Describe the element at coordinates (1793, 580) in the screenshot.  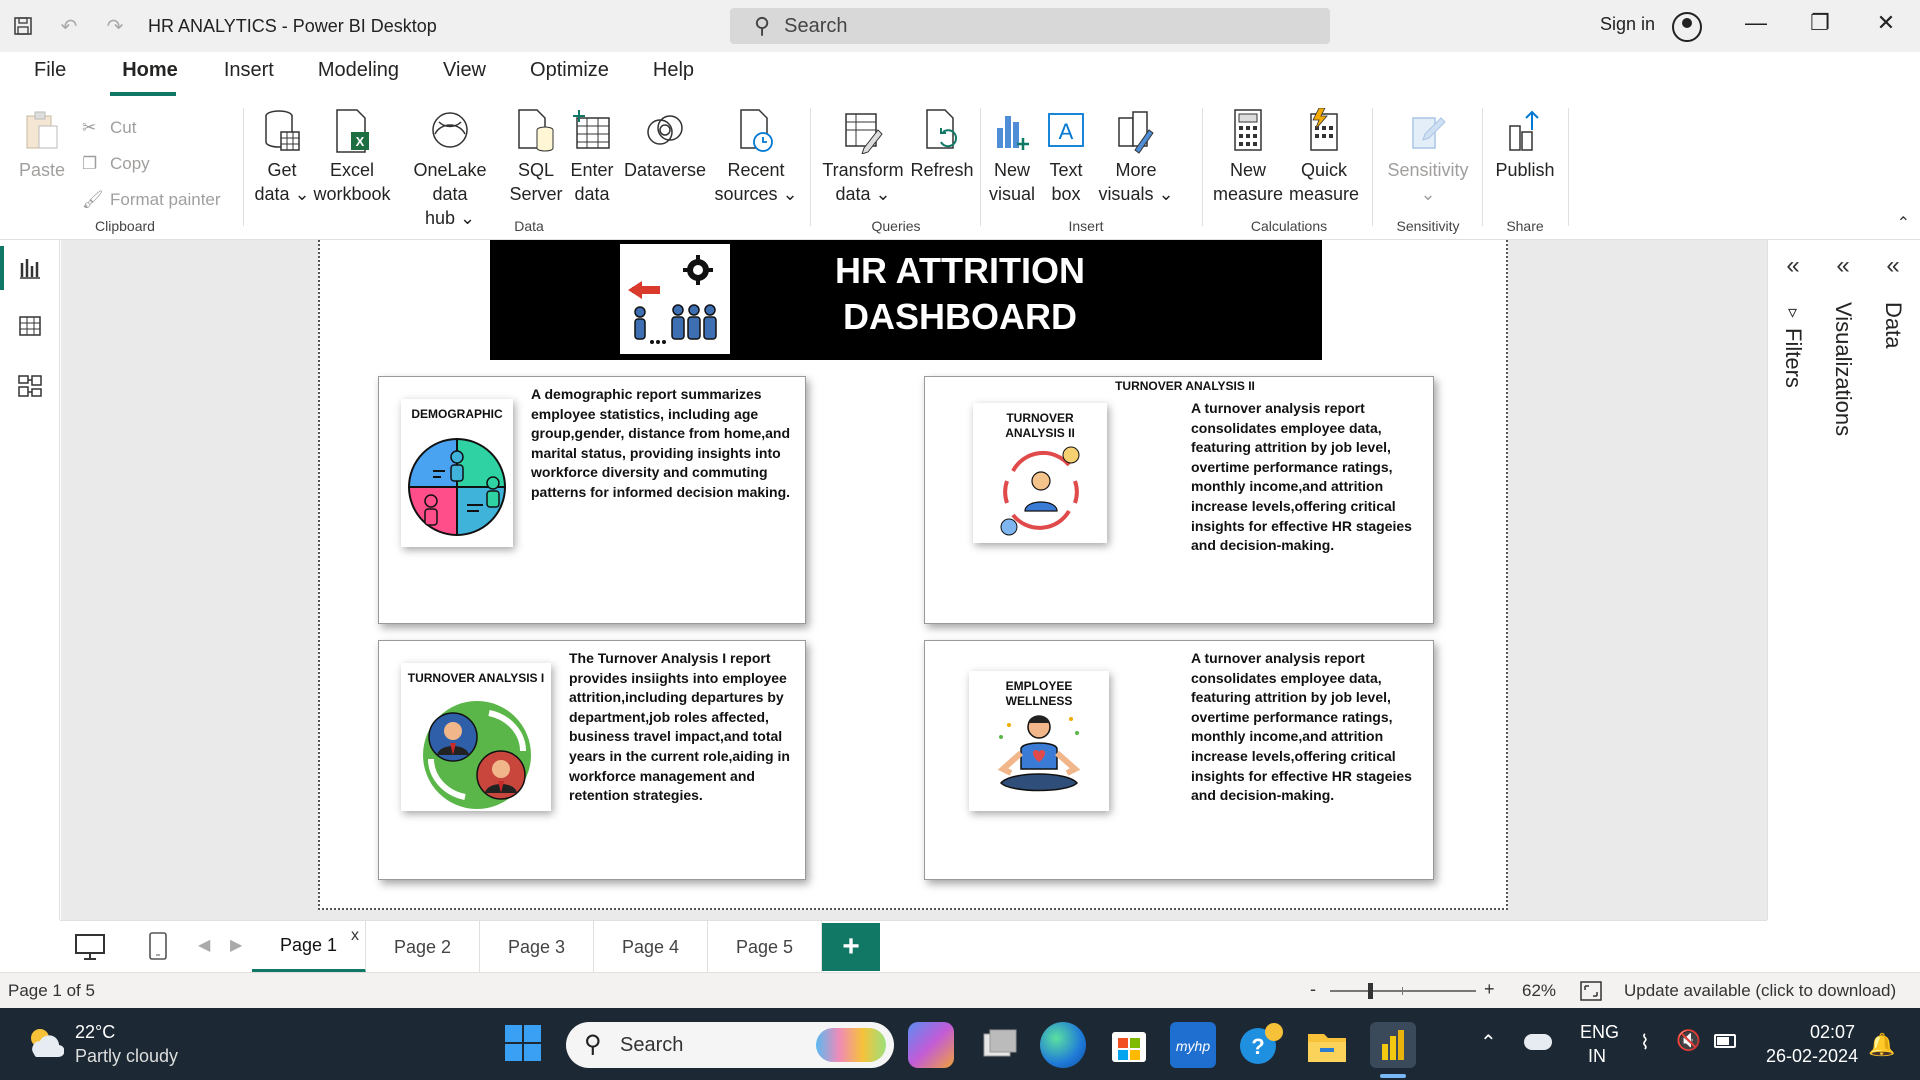
I see `filters-pane: « ▿ Filters` at that location.